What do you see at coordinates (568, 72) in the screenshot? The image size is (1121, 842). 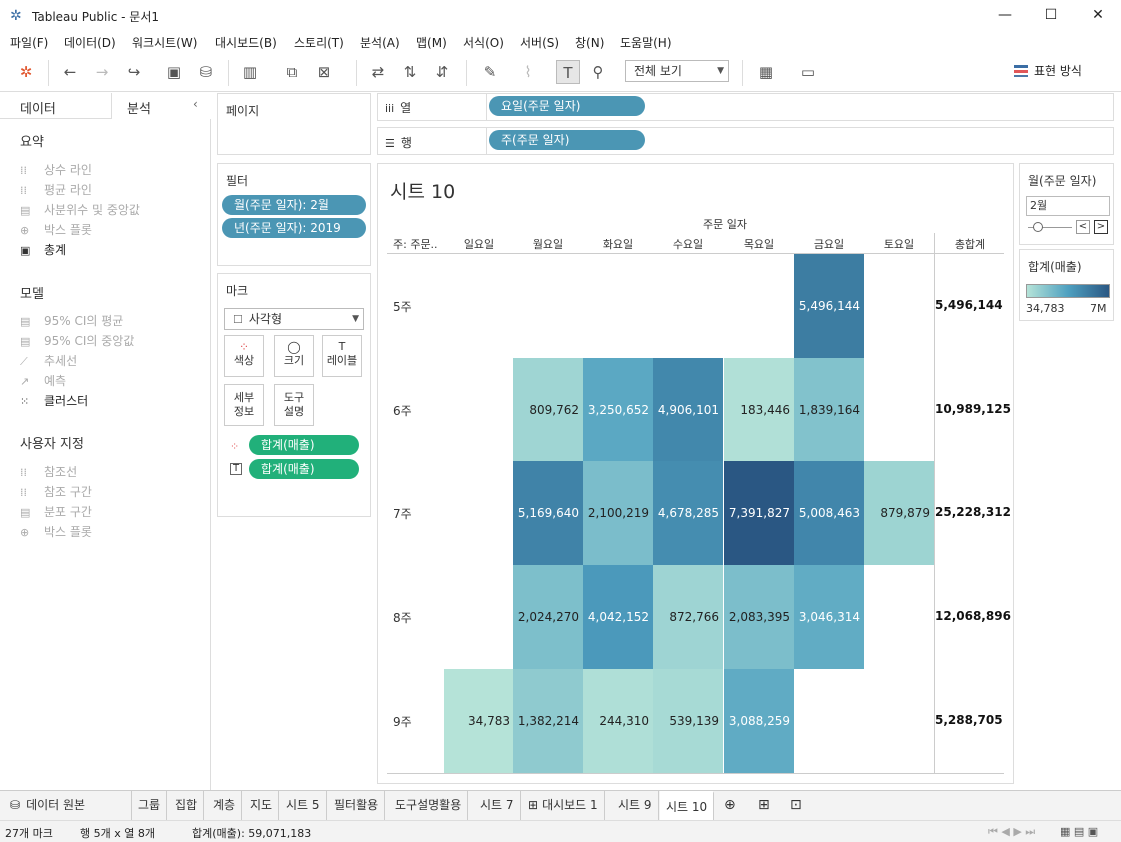 I see `show-labels-icon: T` at bounding box center [568, 72].